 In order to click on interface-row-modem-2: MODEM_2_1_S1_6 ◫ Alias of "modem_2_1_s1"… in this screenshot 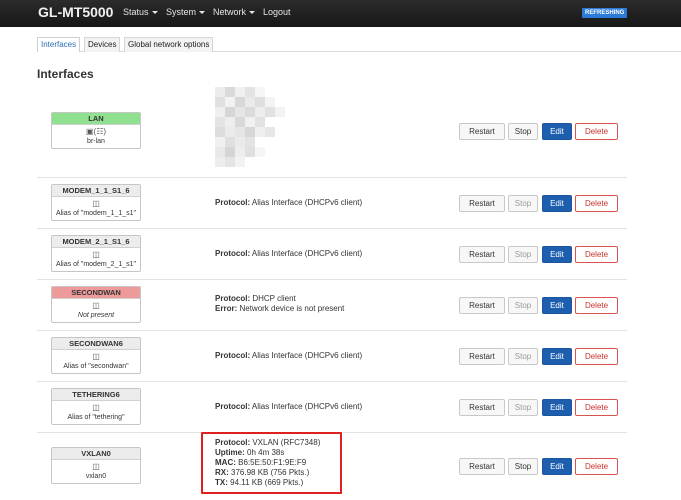, I will do `click(332, 253)`.